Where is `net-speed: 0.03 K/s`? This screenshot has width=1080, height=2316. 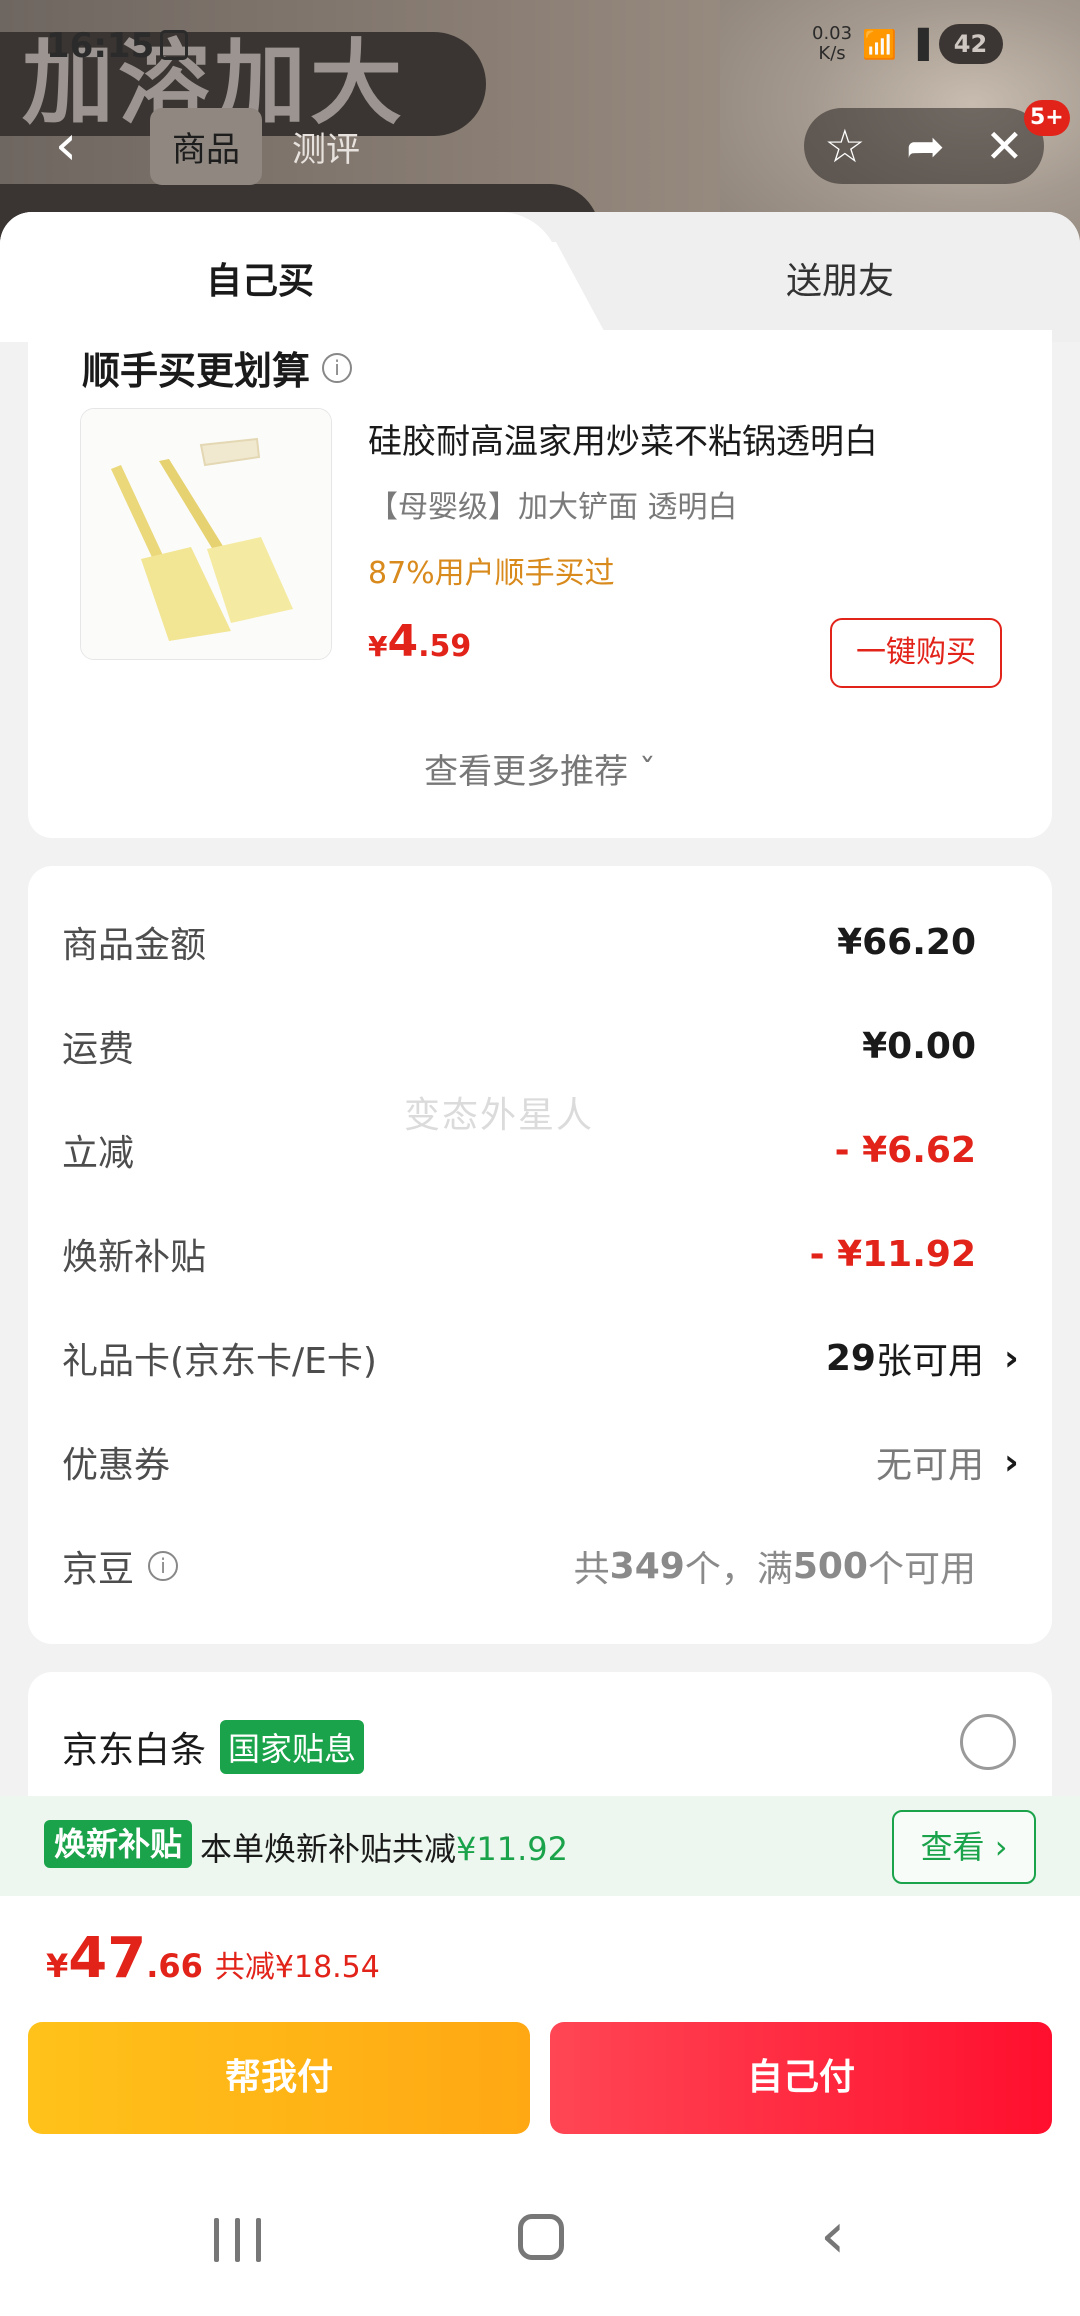
net-speed: 0.03 K/s is located at coordinates (832, 43).